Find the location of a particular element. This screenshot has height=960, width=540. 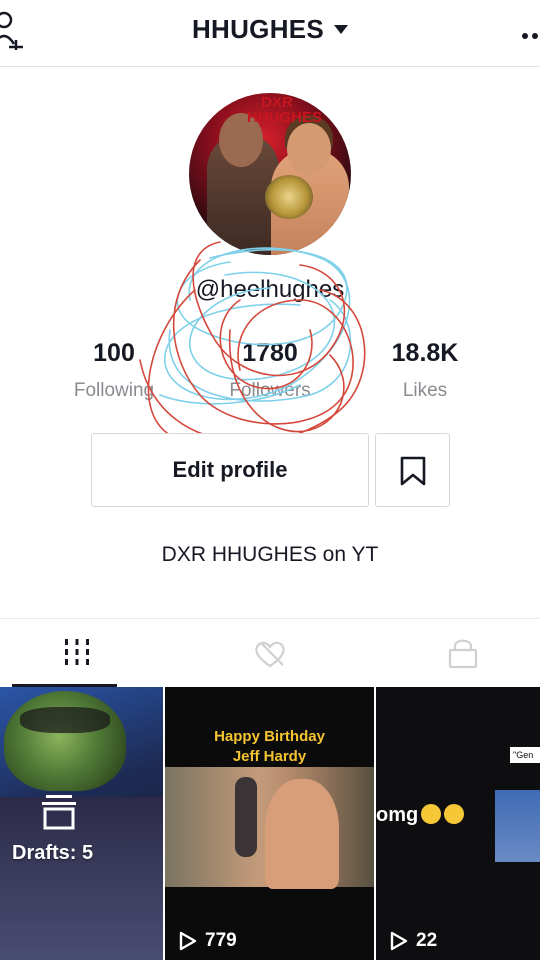

overlay-text: "Gen is located at coordinates (525, 755).